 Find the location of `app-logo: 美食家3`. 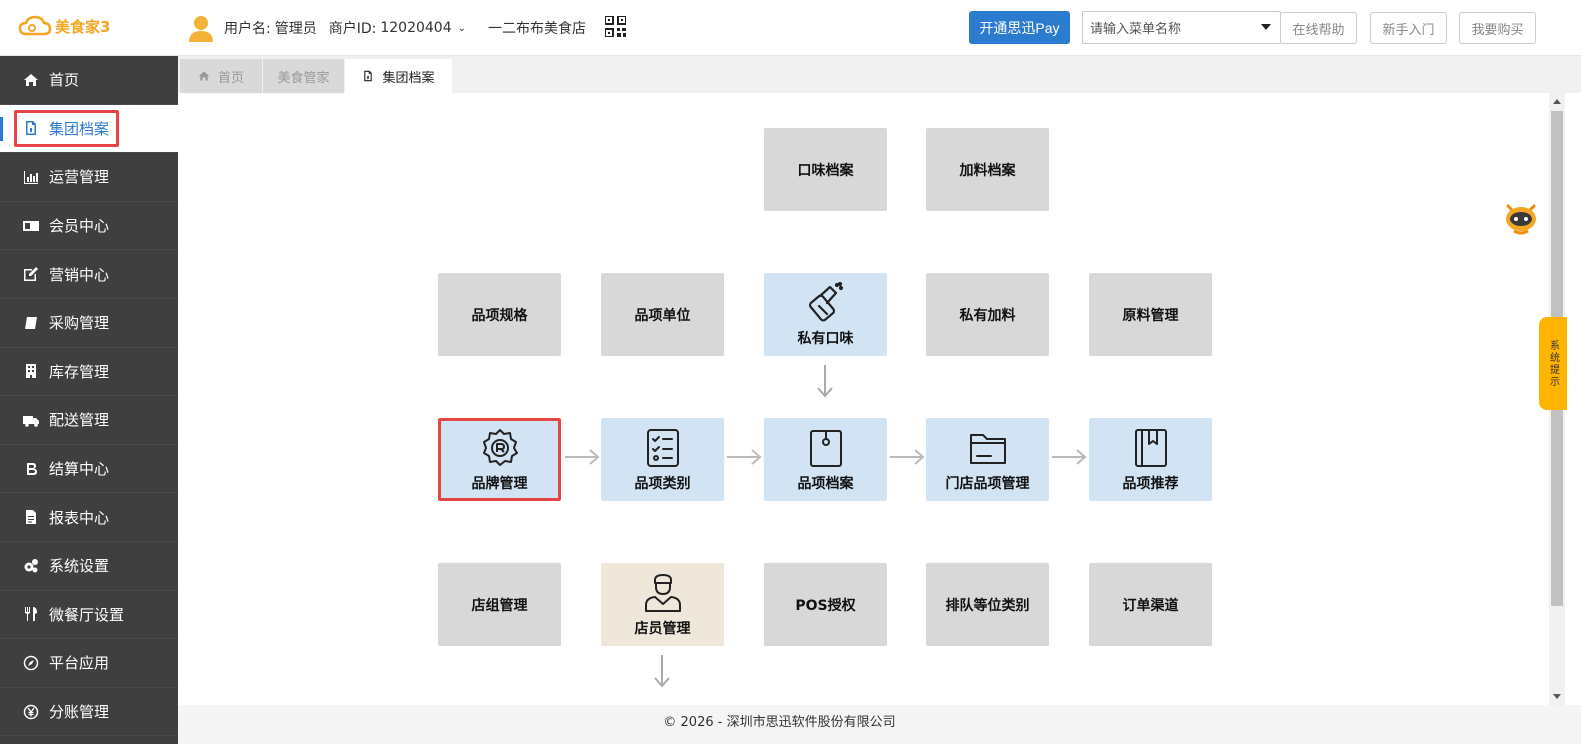

app-logo: 美食家3 is located at coordinates (64, 26).